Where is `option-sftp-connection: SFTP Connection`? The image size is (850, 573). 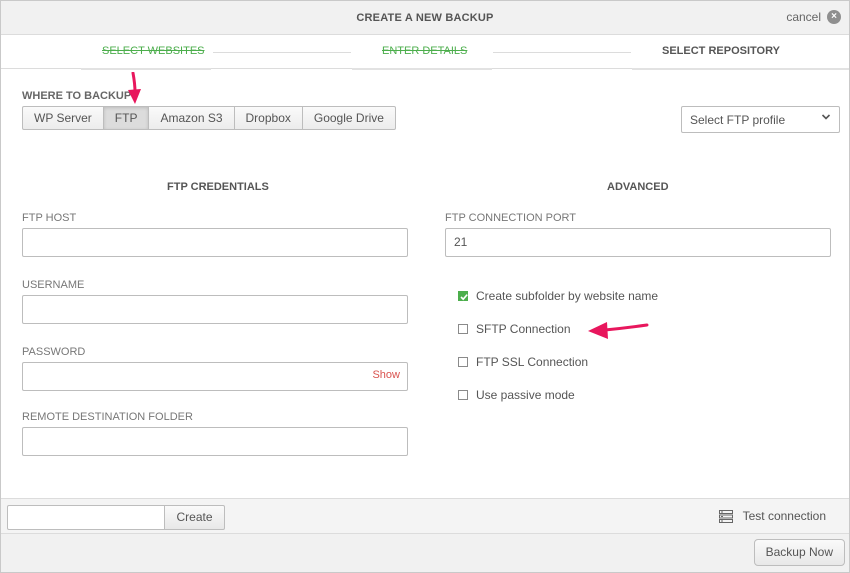 option-sftp-connection: SFTP Connection is located at coordinates (514, 329).